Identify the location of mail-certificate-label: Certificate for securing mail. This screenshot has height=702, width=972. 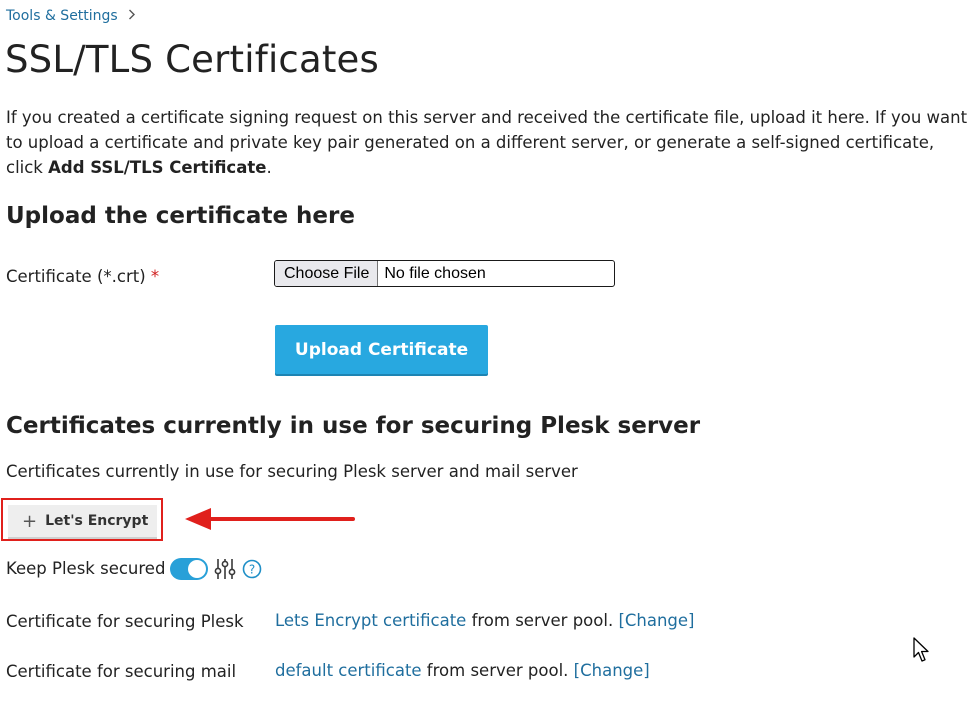
(121, 671).